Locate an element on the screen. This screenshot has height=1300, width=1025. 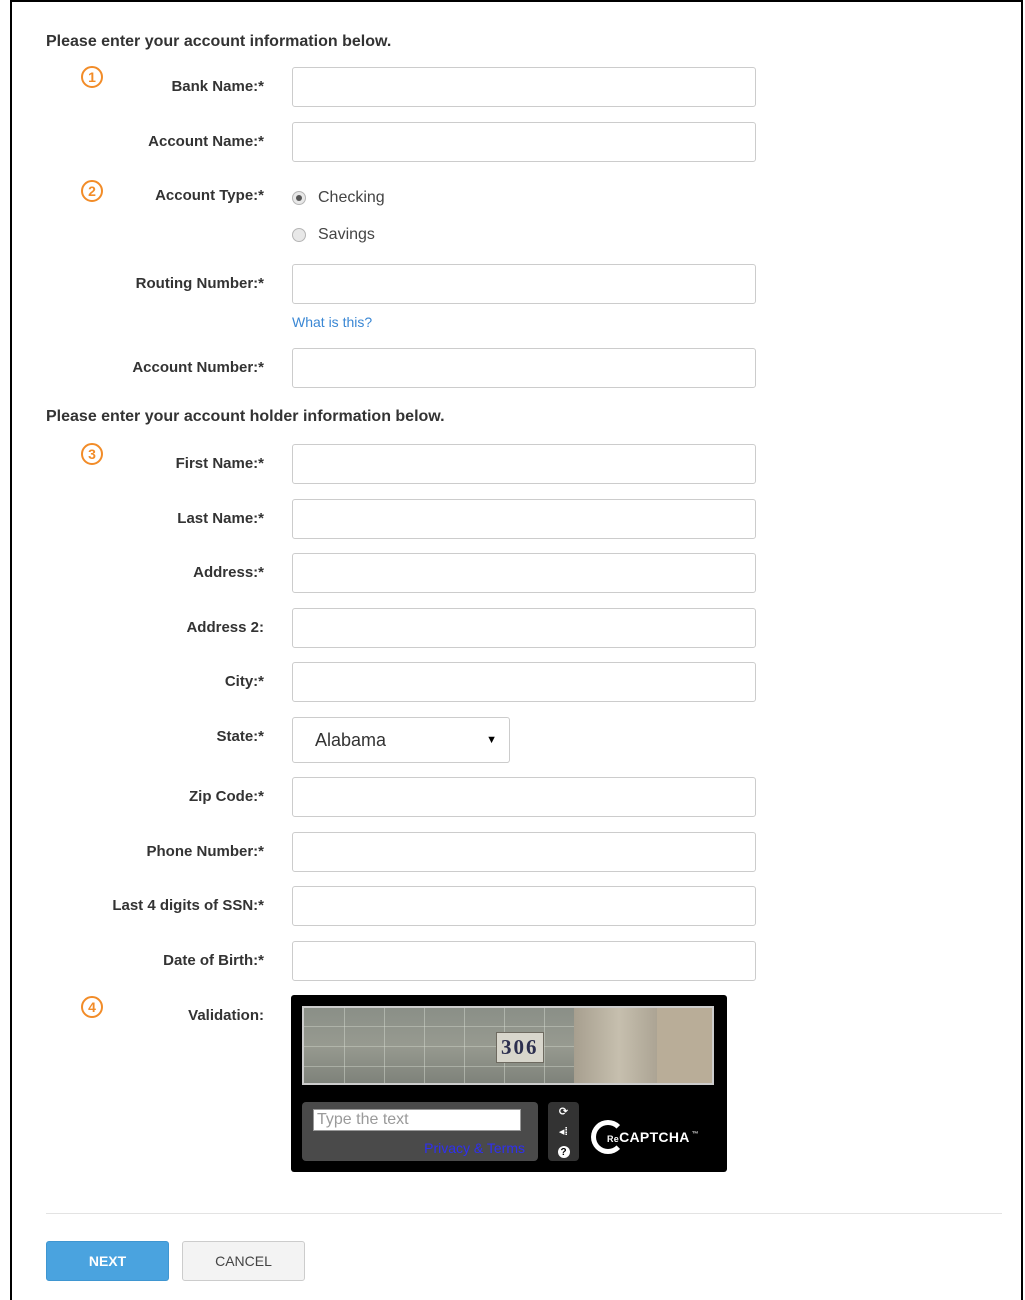
first-name-label: First Name:* is located at coordinates (219, 463).